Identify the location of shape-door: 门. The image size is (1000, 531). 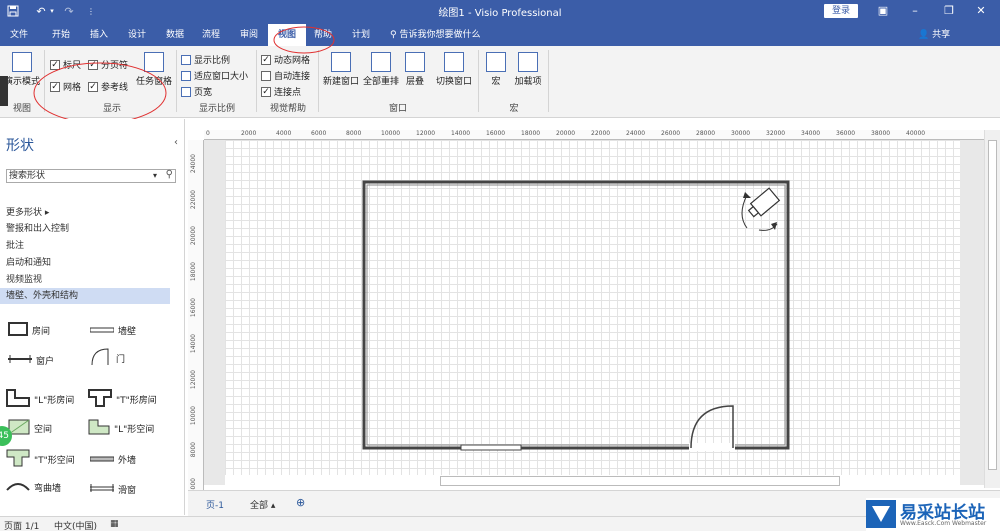
(107, 358).